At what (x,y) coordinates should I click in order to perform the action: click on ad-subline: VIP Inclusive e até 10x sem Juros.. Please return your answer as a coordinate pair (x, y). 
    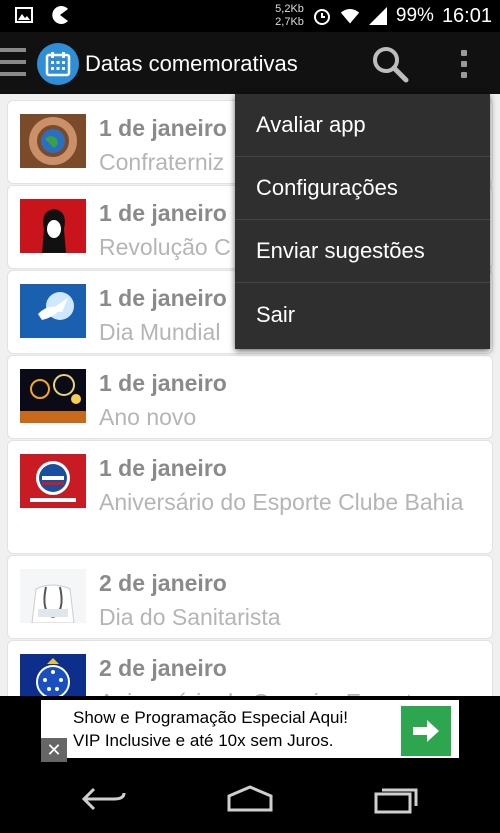
    Looking at the image, I should click on (203, 740).